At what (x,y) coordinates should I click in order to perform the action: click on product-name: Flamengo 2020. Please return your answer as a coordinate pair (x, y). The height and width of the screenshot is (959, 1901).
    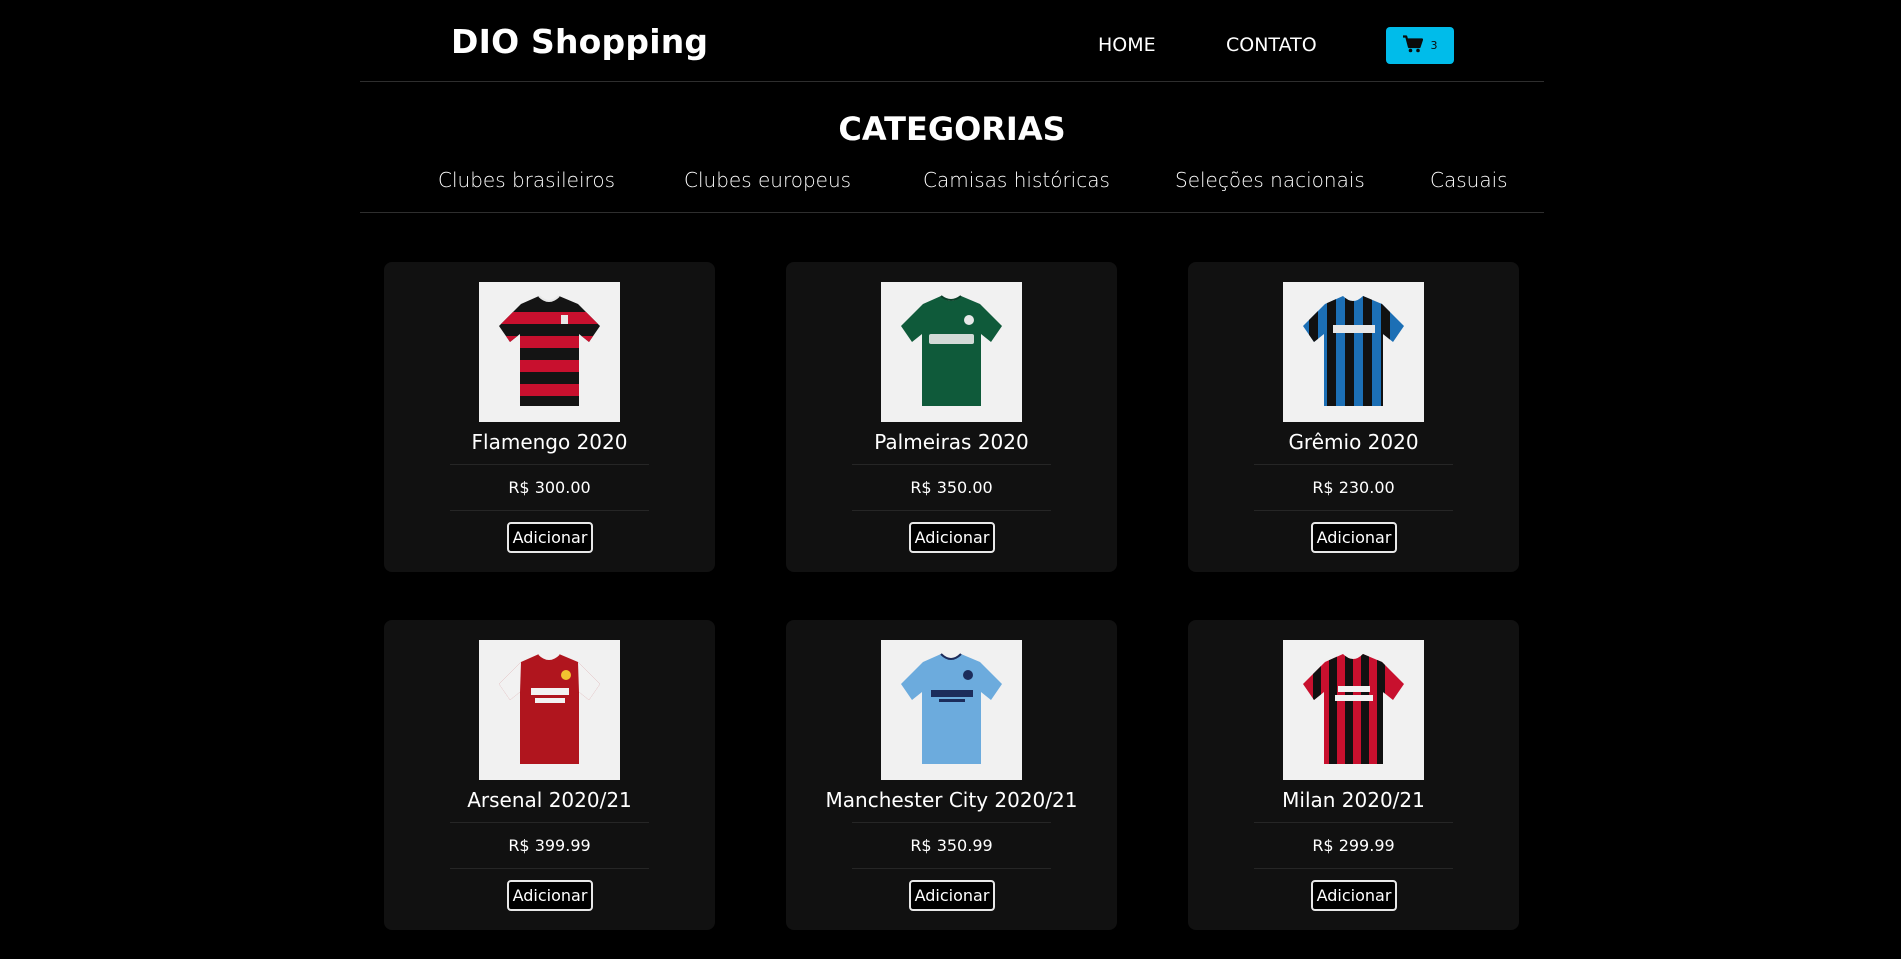
    Looking at the image, I should click on (549, 442).